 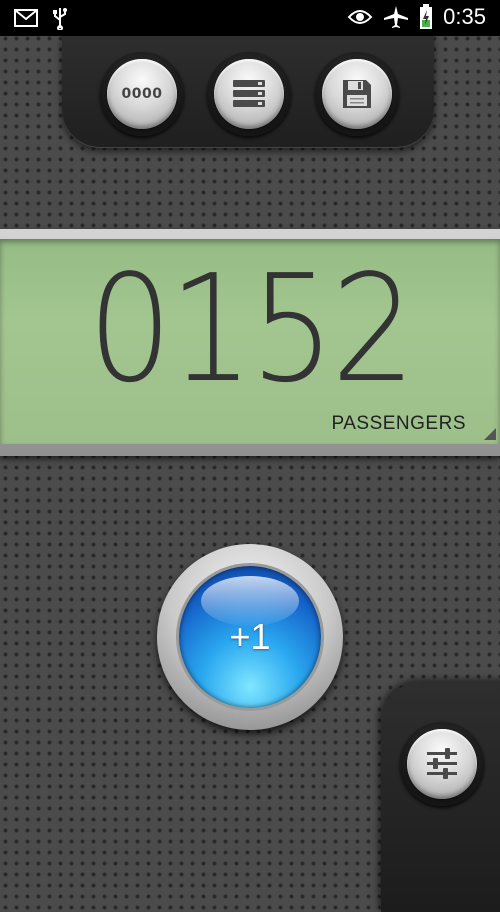 What do you see at coordinates (398, 424) in the screenshot?
I see `unit-label: PASSENGERS` at bounding box center [398, 424].